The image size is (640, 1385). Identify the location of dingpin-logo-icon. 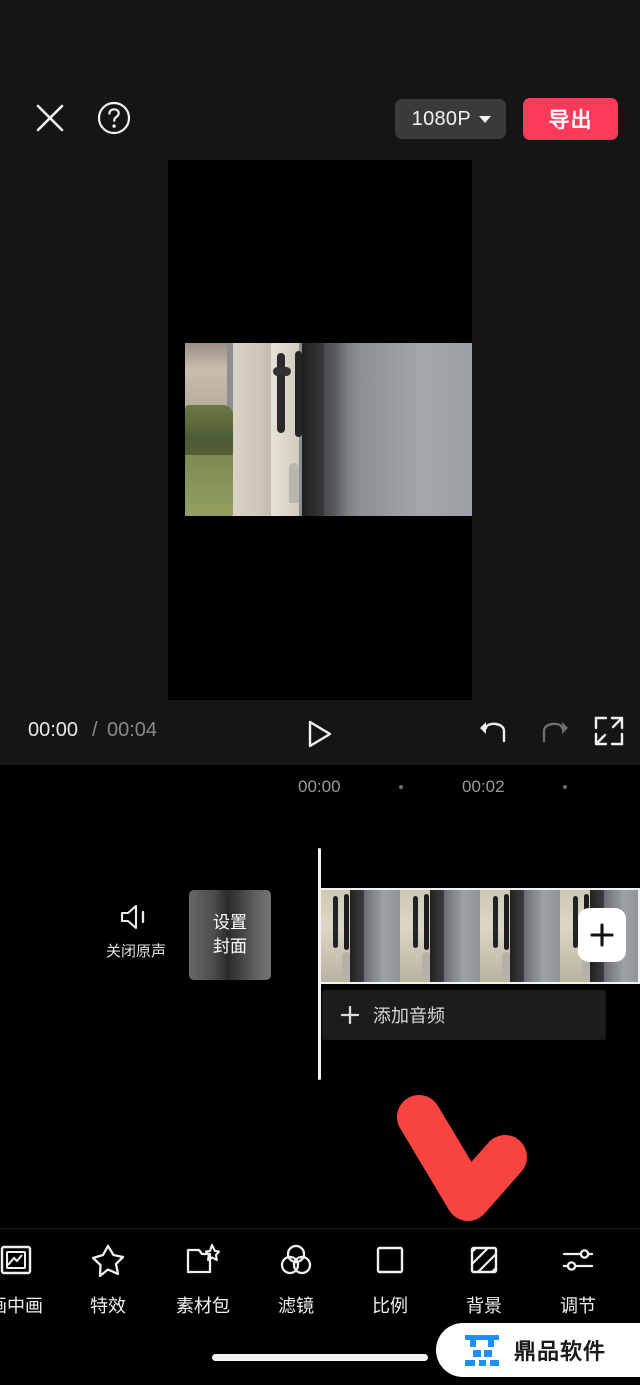
(482, 1350).